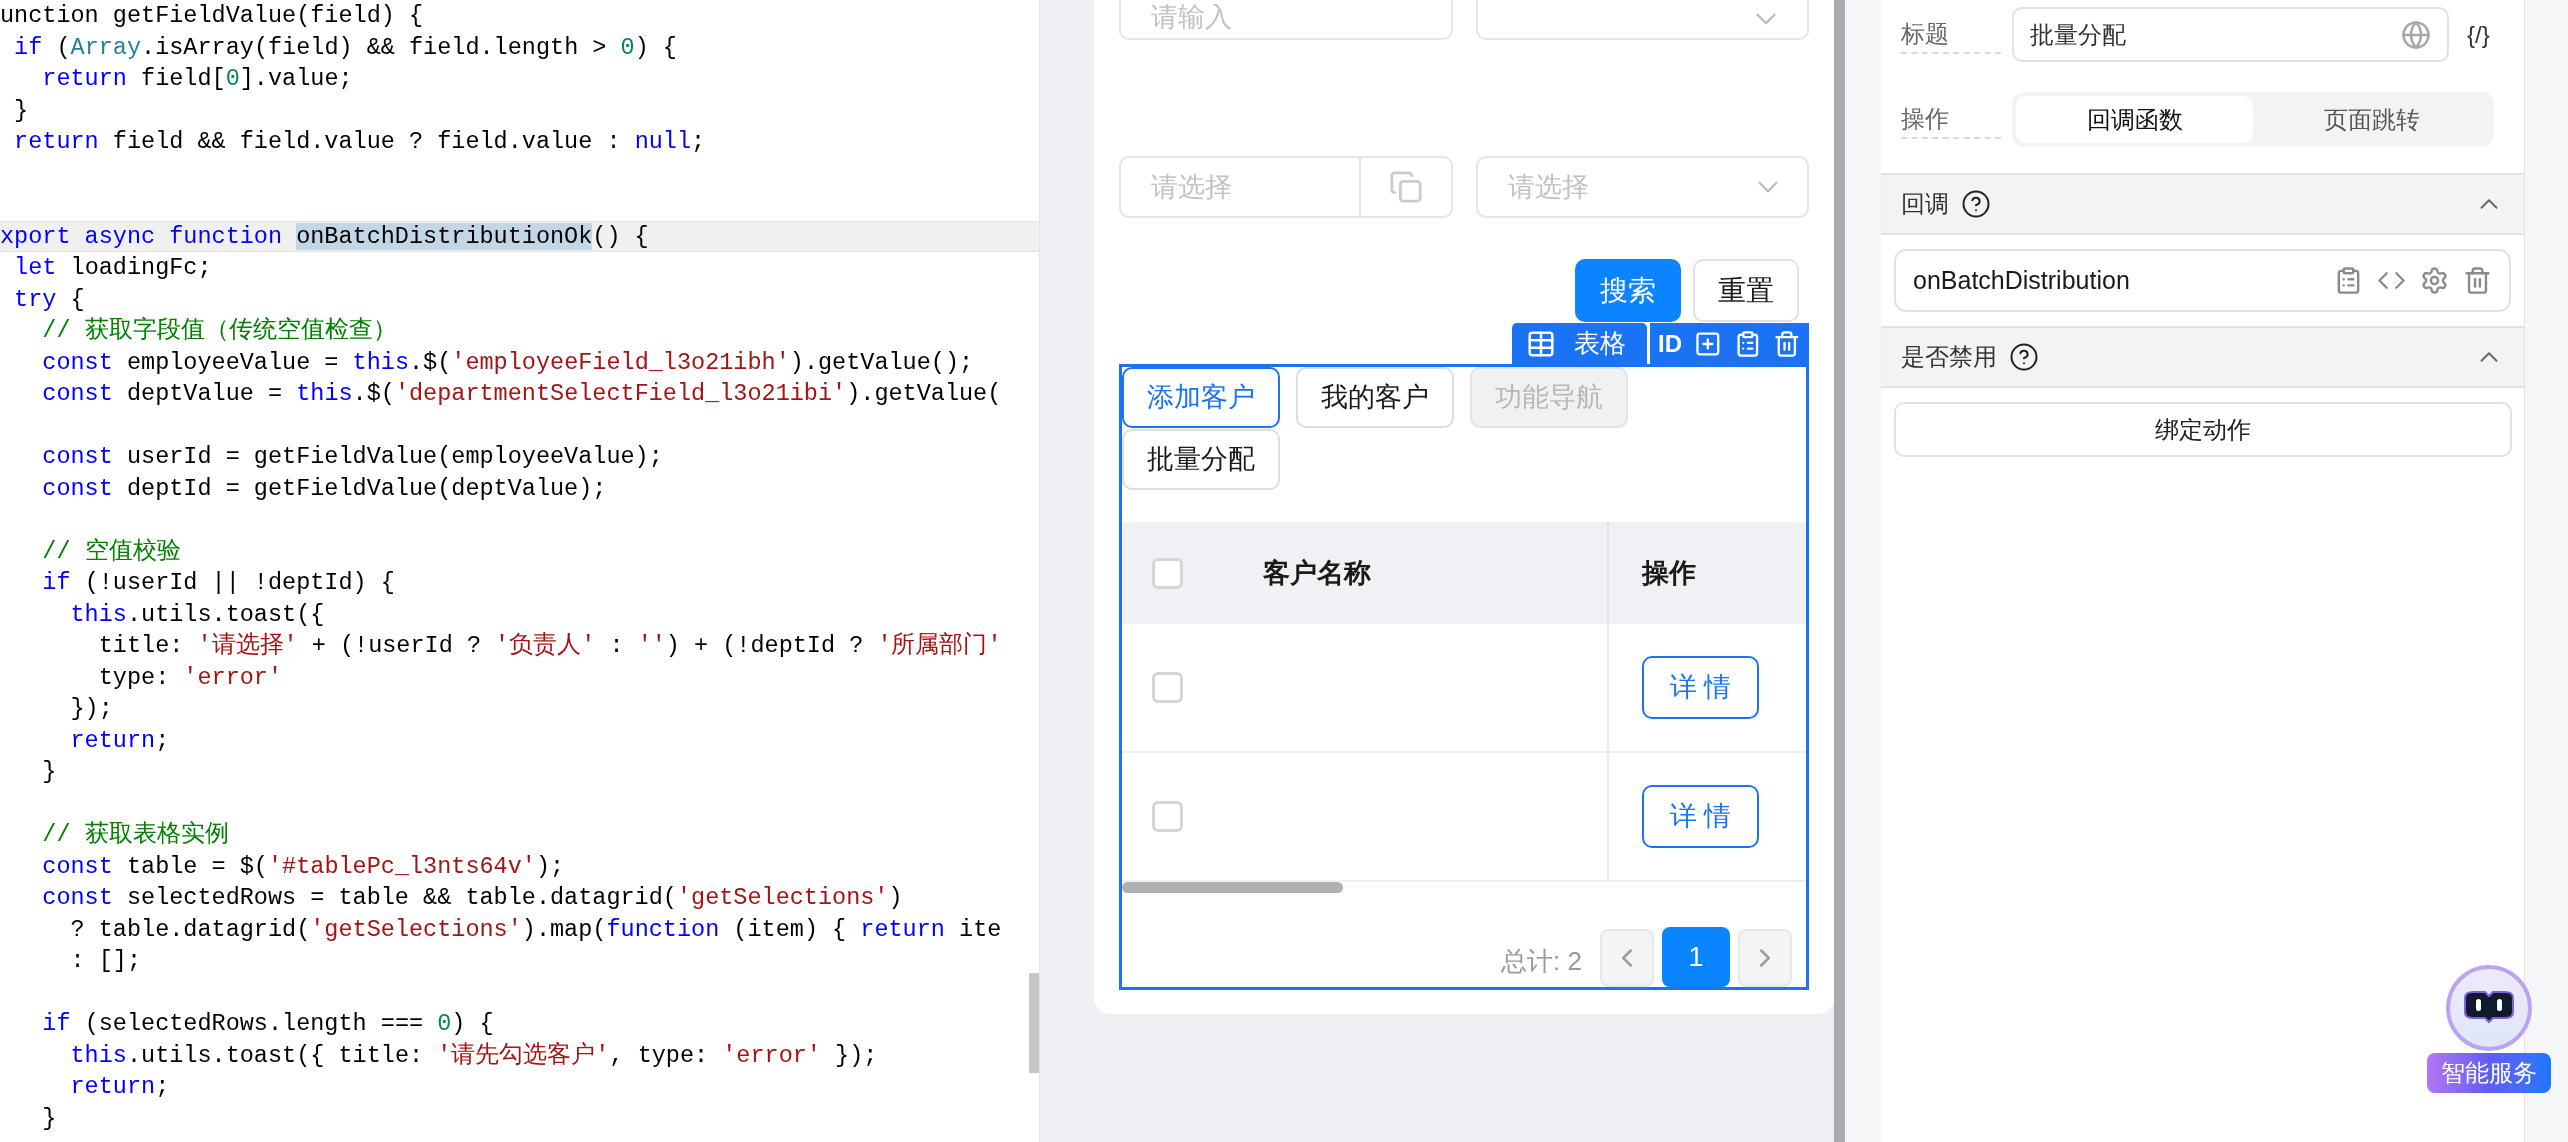 The width and height of the screenshot is (2568, 1142). Describe the element at coordinates (2416, 34) in the screenshot. I see `globe-icon` at that location.